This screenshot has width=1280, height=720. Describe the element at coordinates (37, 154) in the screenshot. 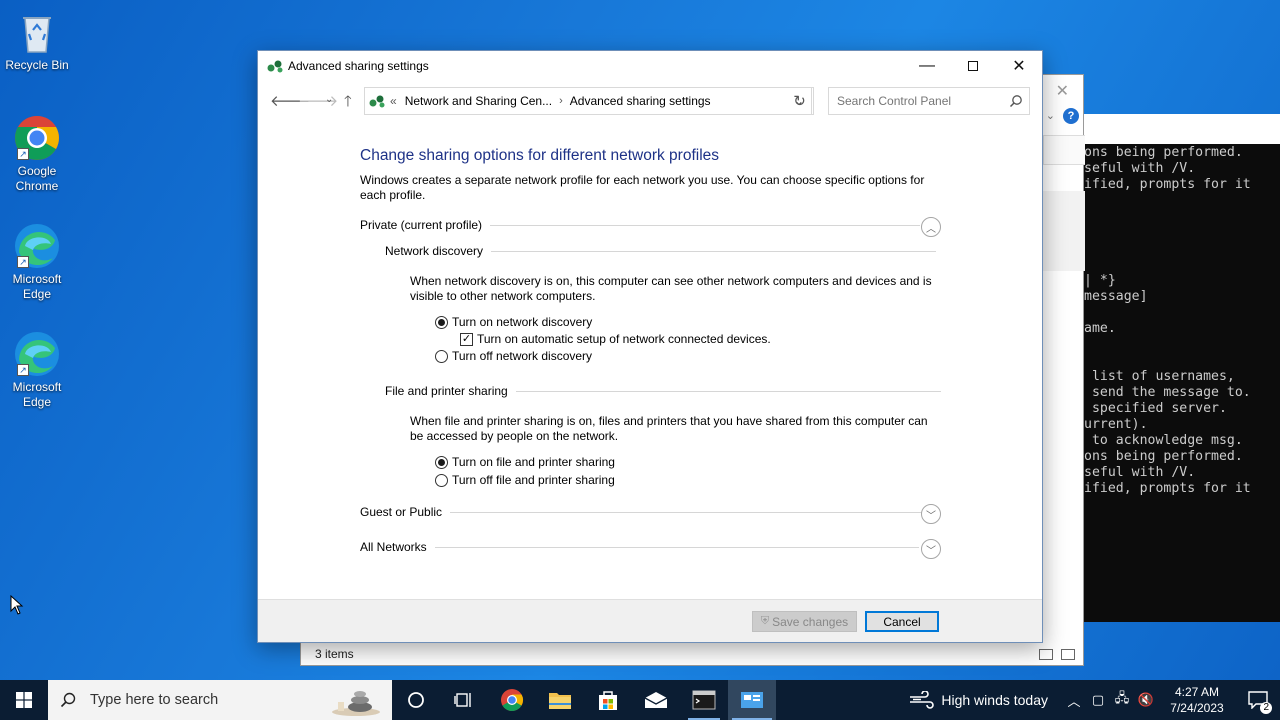

I see `desktop-icon-google-chrome: ↗ Google Chrome` at that location.